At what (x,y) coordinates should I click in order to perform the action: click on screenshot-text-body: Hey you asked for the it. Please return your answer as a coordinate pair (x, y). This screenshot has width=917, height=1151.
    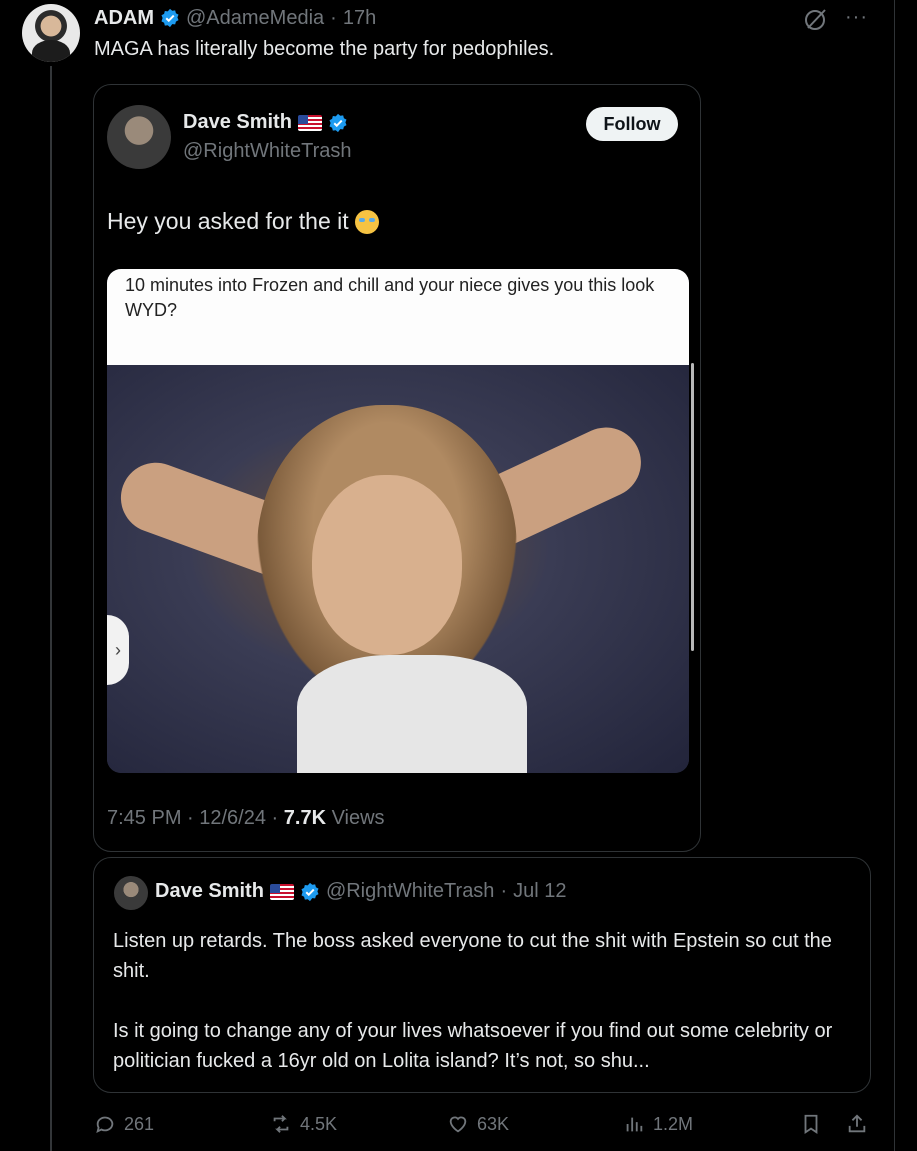
    Looking at the image, I should click on (228, 221).